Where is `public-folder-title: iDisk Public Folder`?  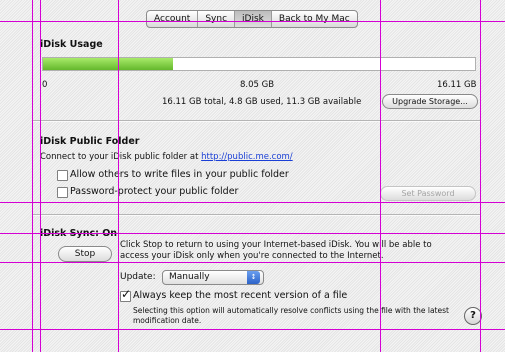
public-folder-title: iDisk Public Folder is located at coordinates (90, 141).